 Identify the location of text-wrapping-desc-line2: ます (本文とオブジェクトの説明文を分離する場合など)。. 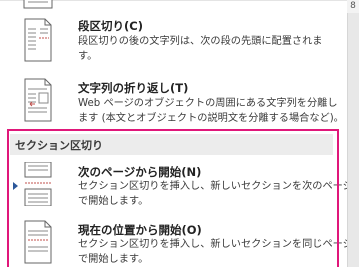
(211, 118).